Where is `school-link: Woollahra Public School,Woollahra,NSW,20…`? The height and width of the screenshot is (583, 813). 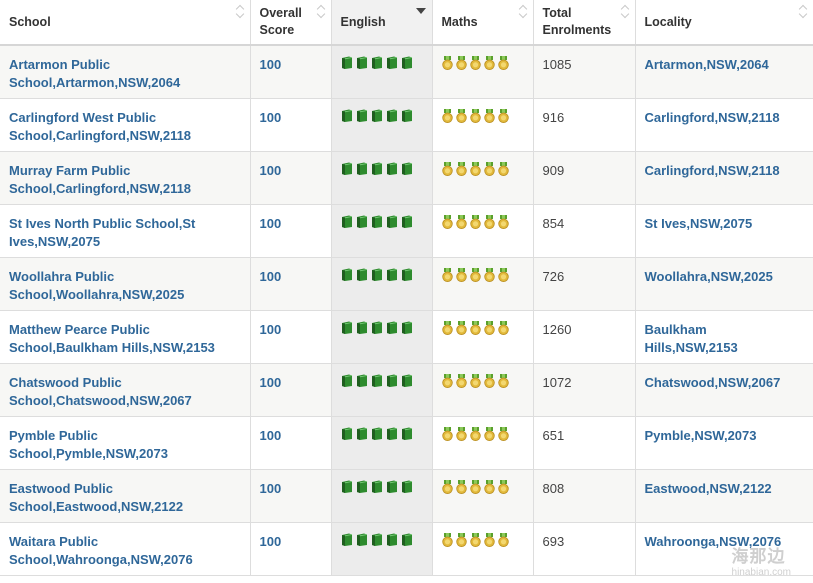
school-link: Woollahra Public School,Woollahra,NSW,20… is located at coordinates (124, 286).